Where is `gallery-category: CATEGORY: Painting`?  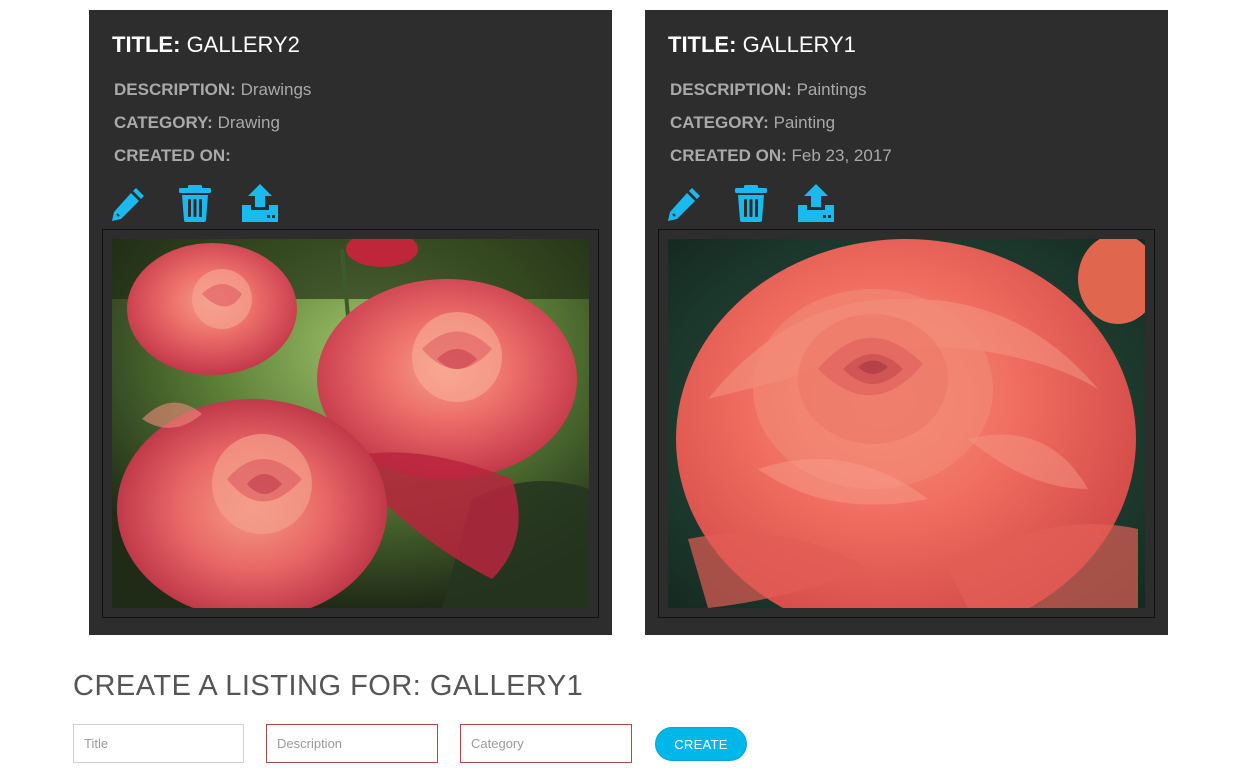
gallery-category: CATEGORY: Painting is located at coordinates (753, 122).